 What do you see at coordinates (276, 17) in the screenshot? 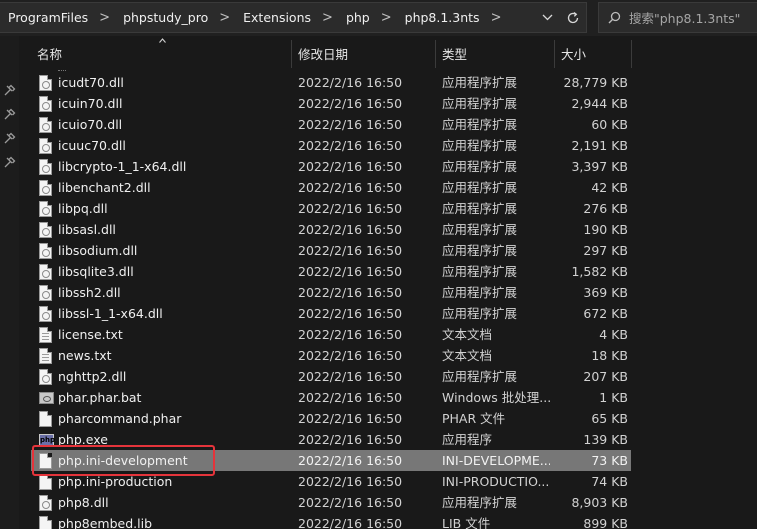
I see `breadcrumb-item-extensions: Extensions` at bounding box center [276, 17].